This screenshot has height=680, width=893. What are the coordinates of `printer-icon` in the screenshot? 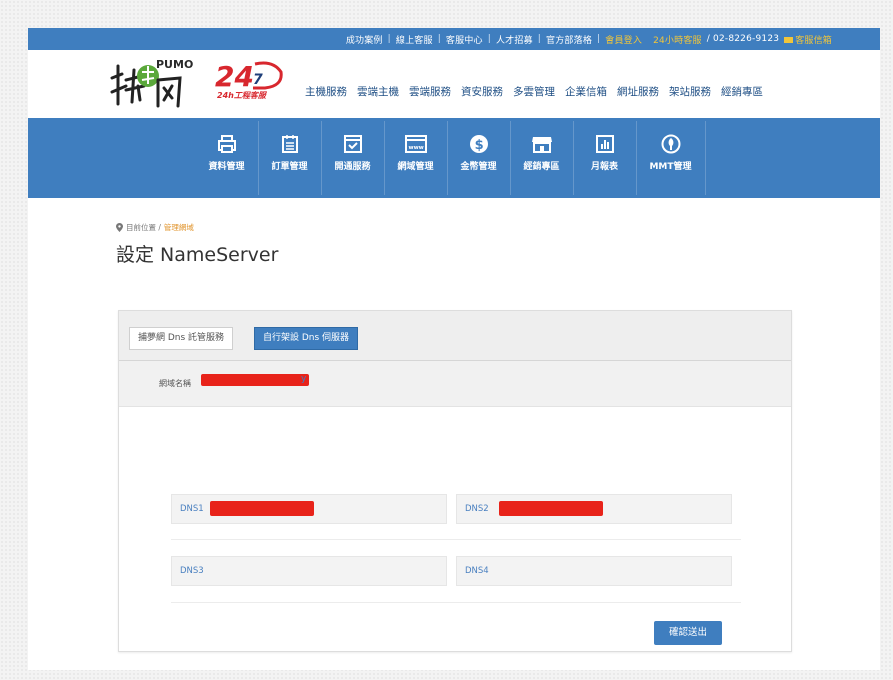 It's located at (226, 144).